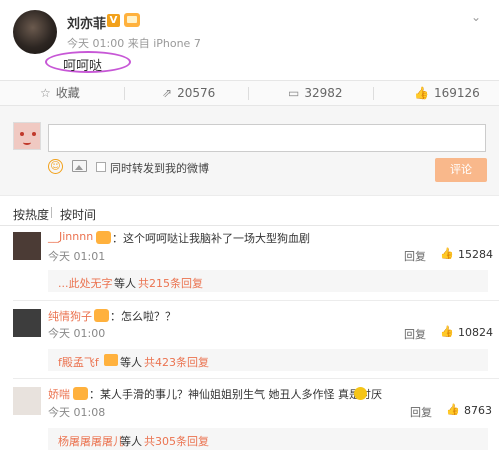 The width and height of the screenshot is (499, 458). What do you see at coordinates (70, 236) in the screenshot?
I see `commenter-name: __Jinnnn` at bounding box center [70, 236].